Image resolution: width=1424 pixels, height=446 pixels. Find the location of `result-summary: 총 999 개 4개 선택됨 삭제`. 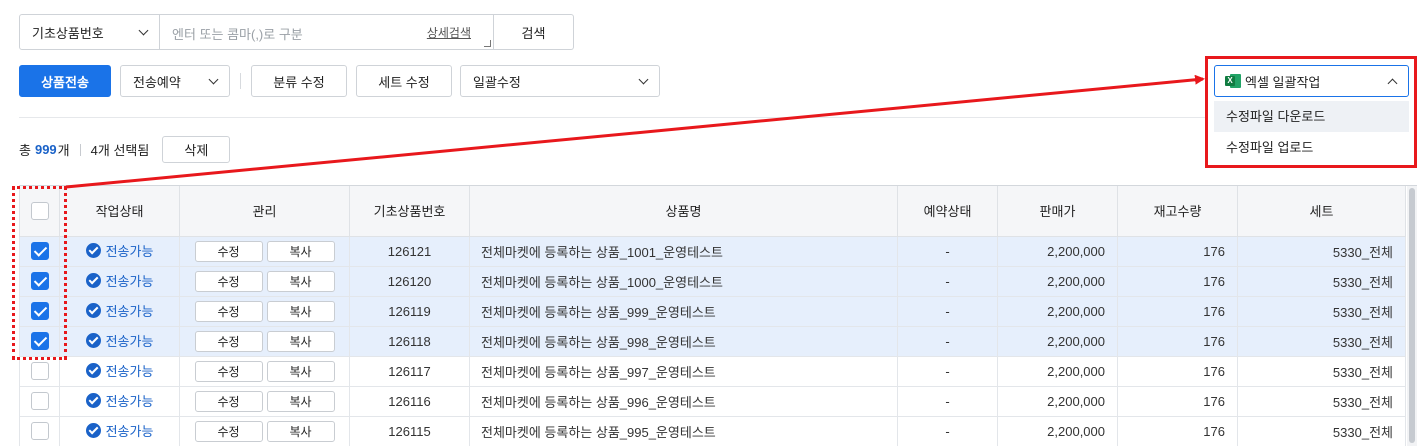

result-summary: 총 999 개 4개 선택됨 삭제 is located at coordinates (125, 149).